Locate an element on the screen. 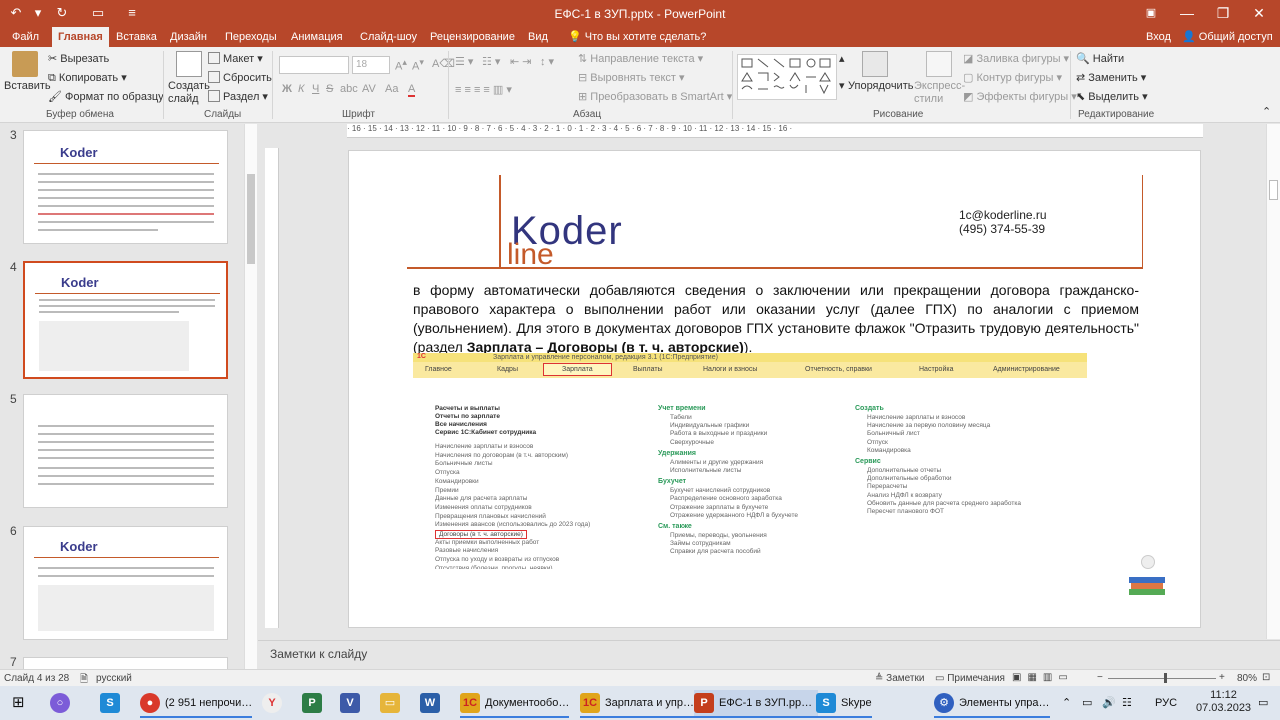  find-button: 🔍 Найти is located at coordinates (1100, 58).